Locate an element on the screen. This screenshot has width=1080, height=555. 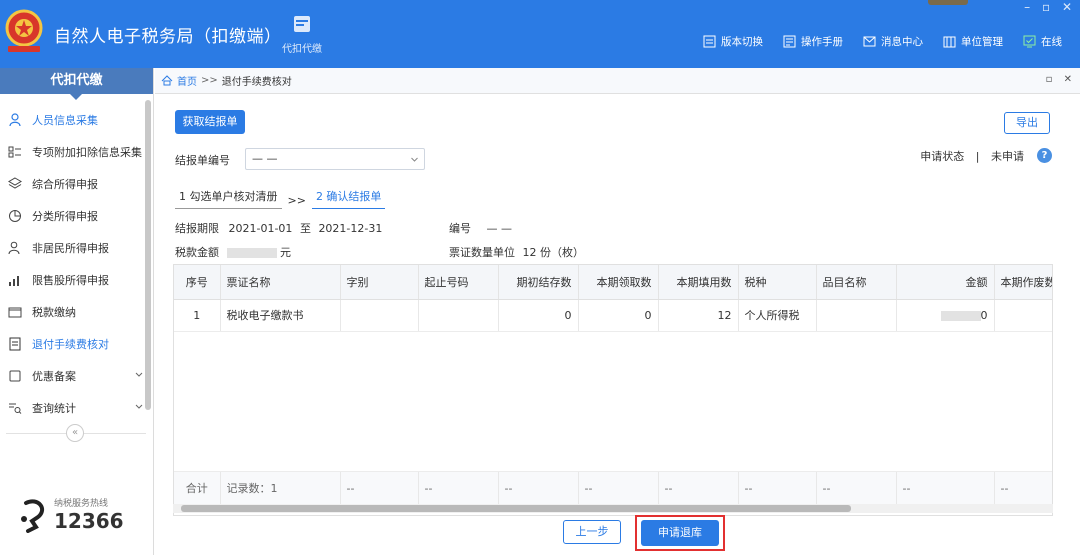
menu-label: 操作手册 is located at coordinates (822, 42).